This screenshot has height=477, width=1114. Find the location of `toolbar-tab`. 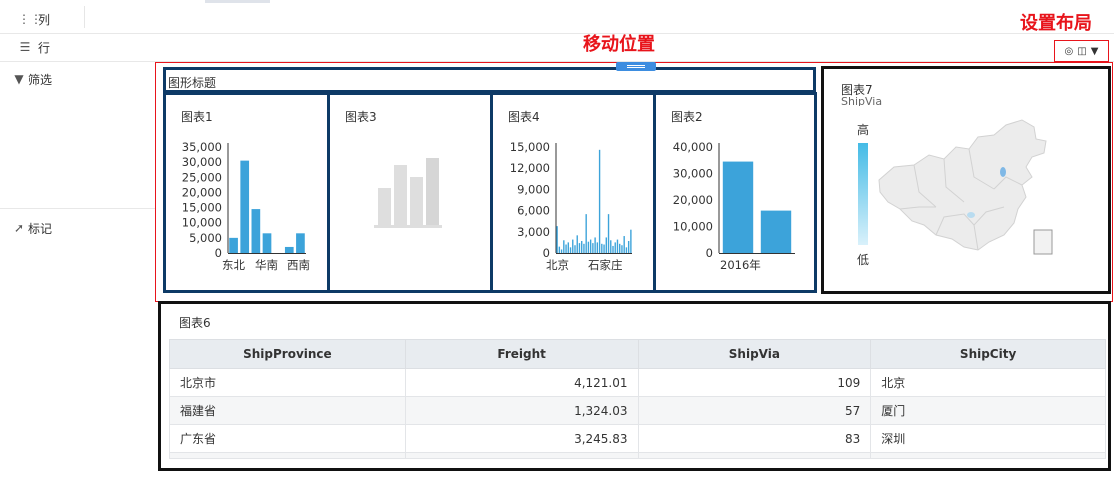

toolbar-tab is located at coordinates (237, 1).